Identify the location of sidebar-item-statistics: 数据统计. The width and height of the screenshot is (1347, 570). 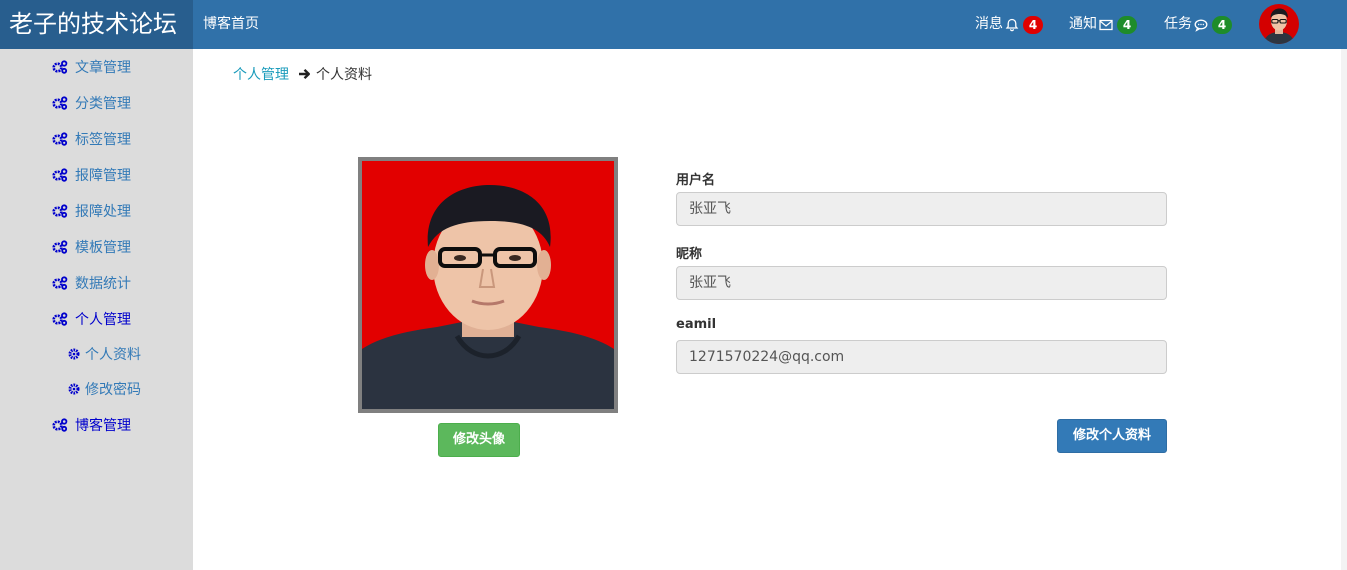
(91, 283).